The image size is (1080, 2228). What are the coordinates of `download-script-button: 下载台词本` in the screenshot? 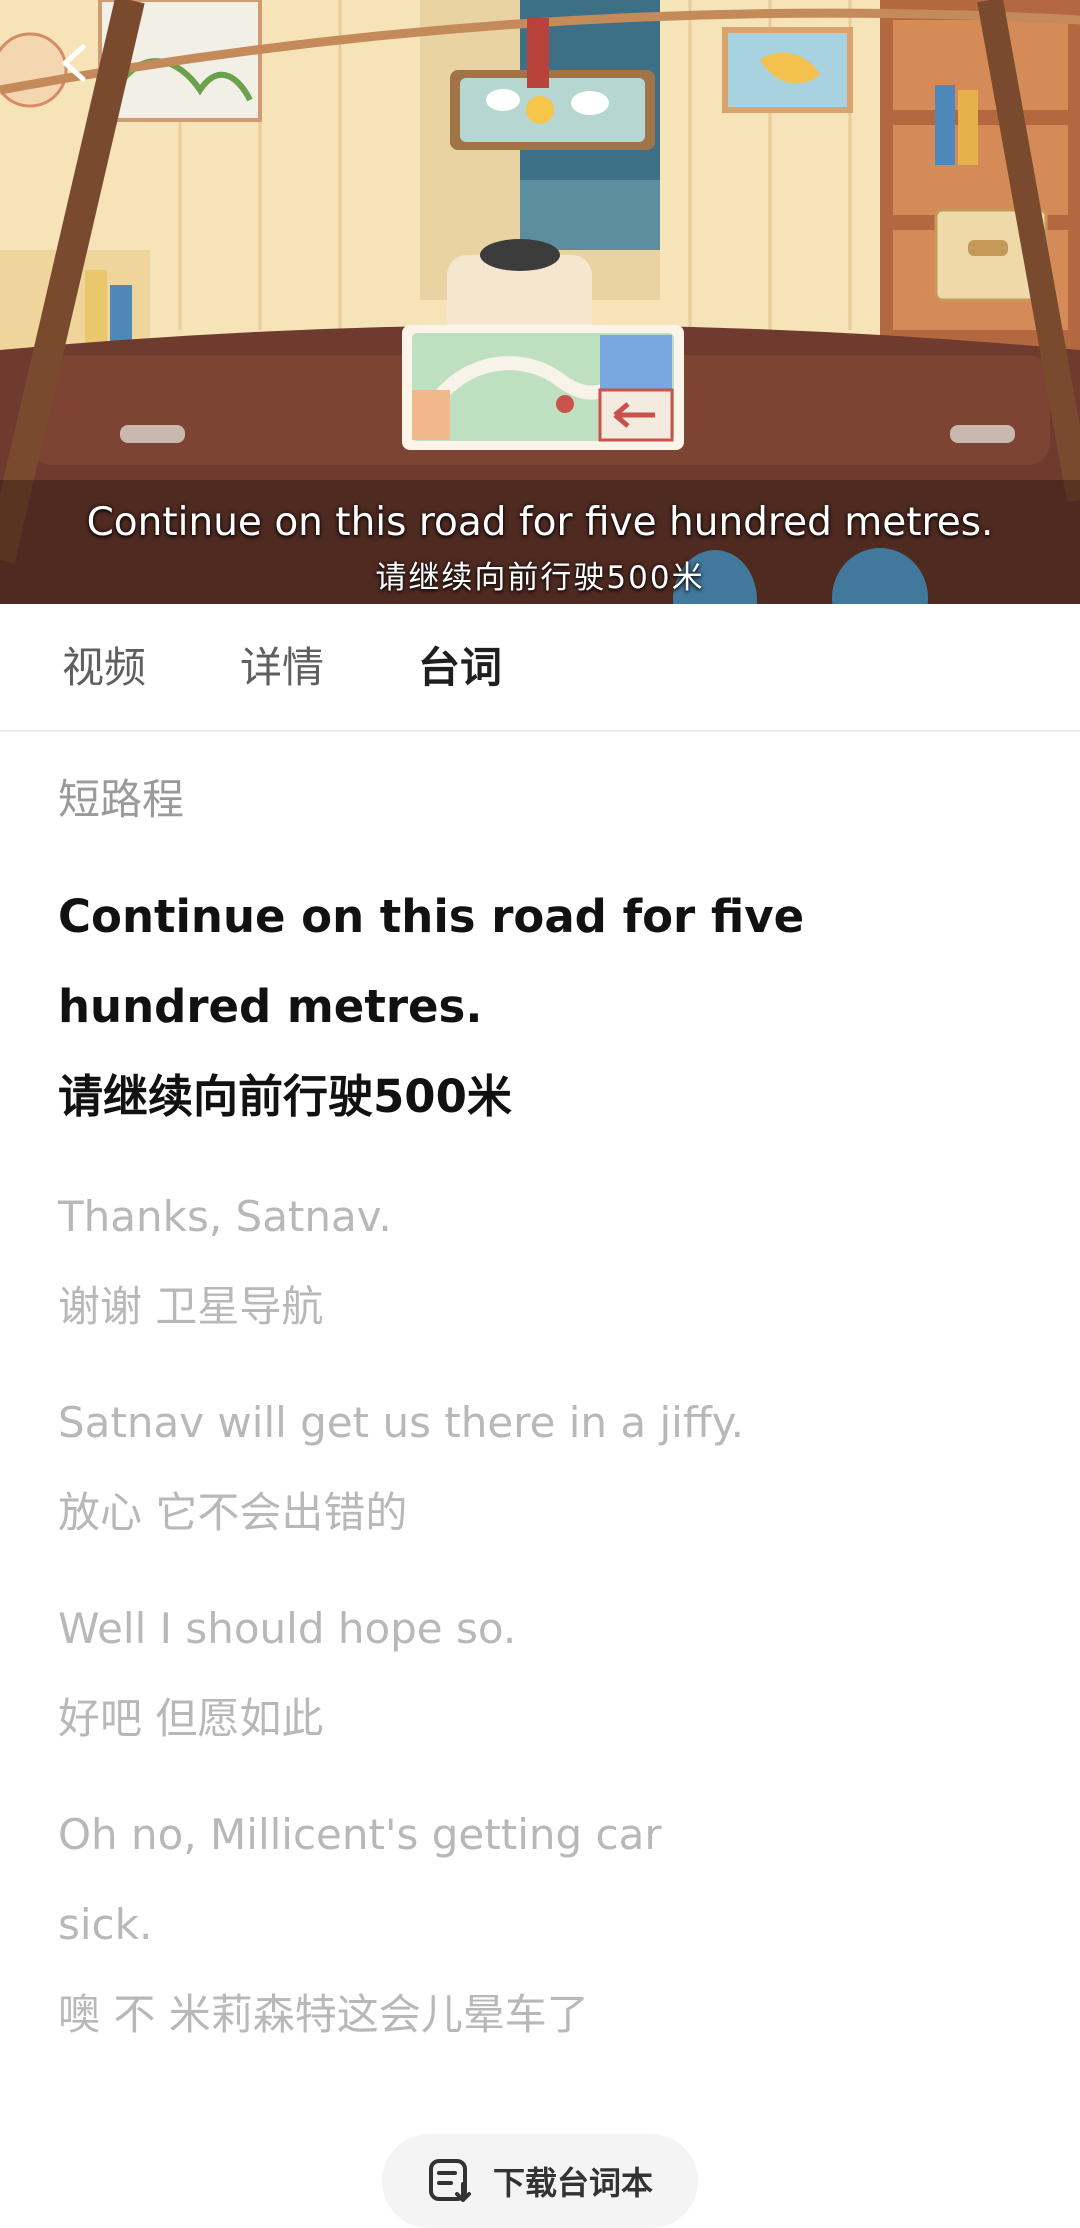 It's located at (540, 2181).